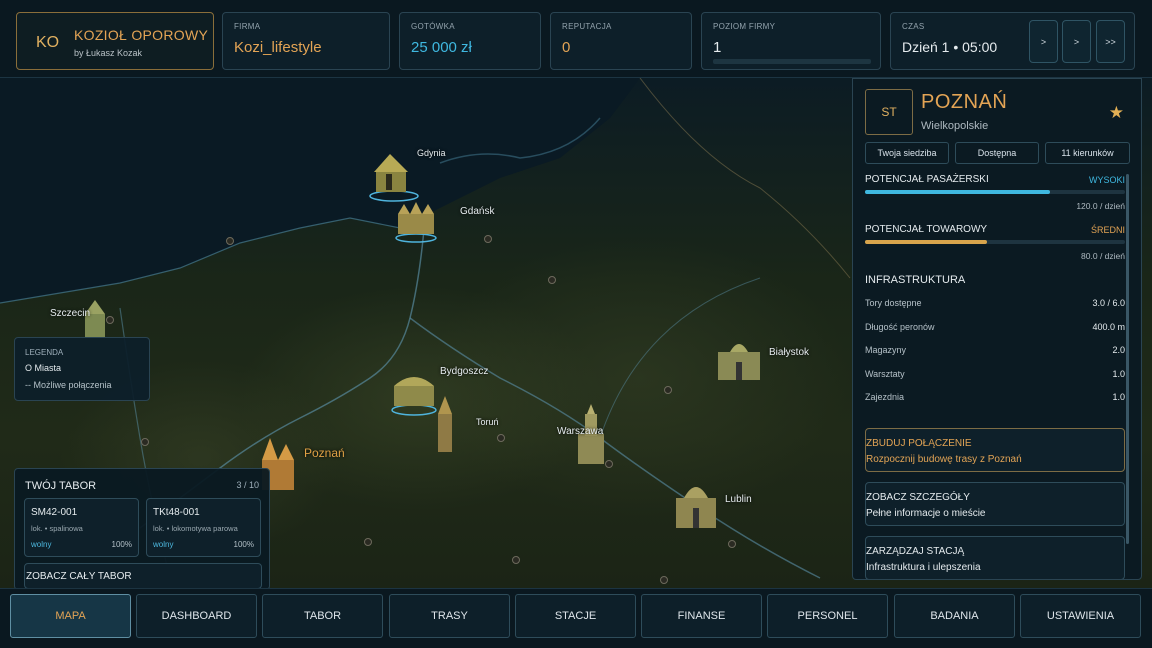  What do you see at coordinates (82, 369) in the screenshot?
I see `map-legend: LEGENDA O Miasta -- Możliwe połączenia` at bounding box center [82, 369].